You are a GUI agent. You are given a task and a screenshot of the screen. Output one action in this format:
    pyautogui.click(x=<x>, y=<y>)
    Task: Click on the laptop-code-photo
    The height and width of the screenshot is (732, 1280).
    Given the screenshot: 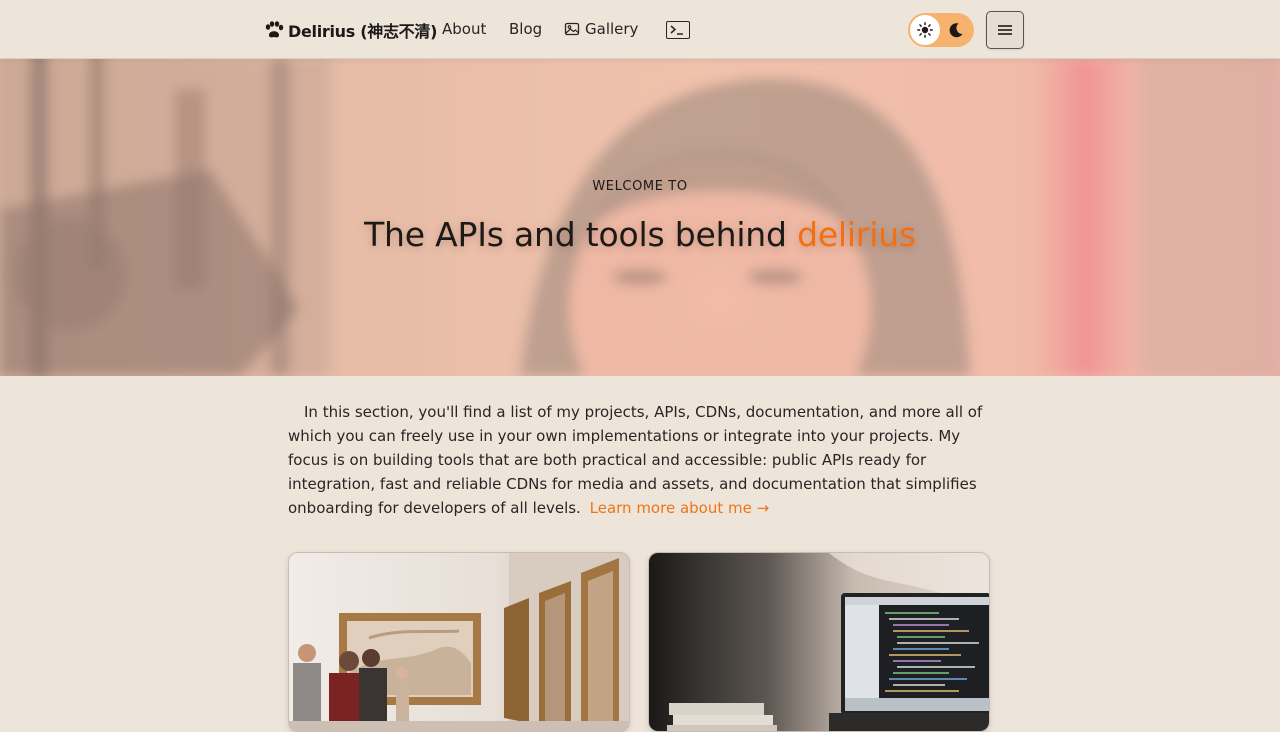 What is the action you would take?
    pyautogui.click(x=819, y=642)
    